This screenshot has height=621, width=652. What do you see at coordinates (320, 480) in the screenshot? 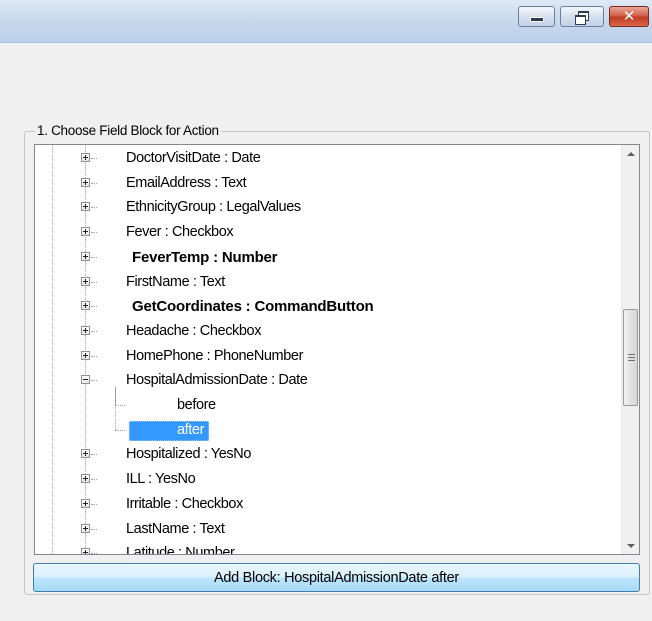
I see `tree-node: ILL : YesNo` at bounding box center [320, 480].